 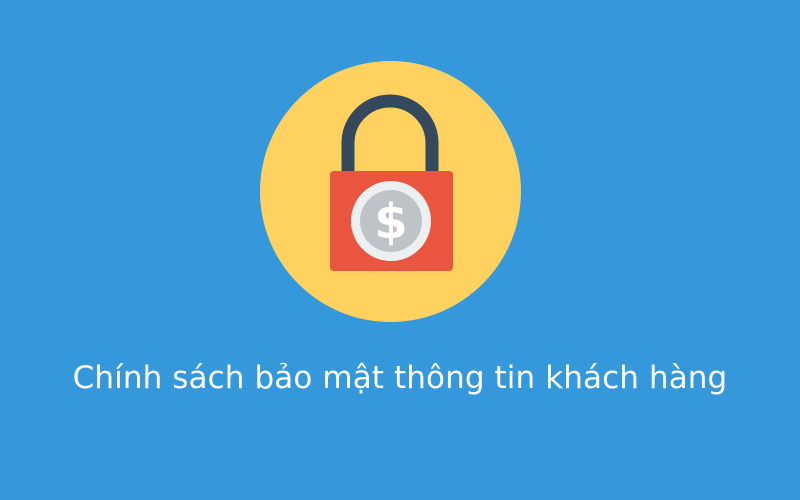 What do you see at coordinates (390, 137) in the screenshot?
I see `lock-shackle` at bounding box center [390, 137].